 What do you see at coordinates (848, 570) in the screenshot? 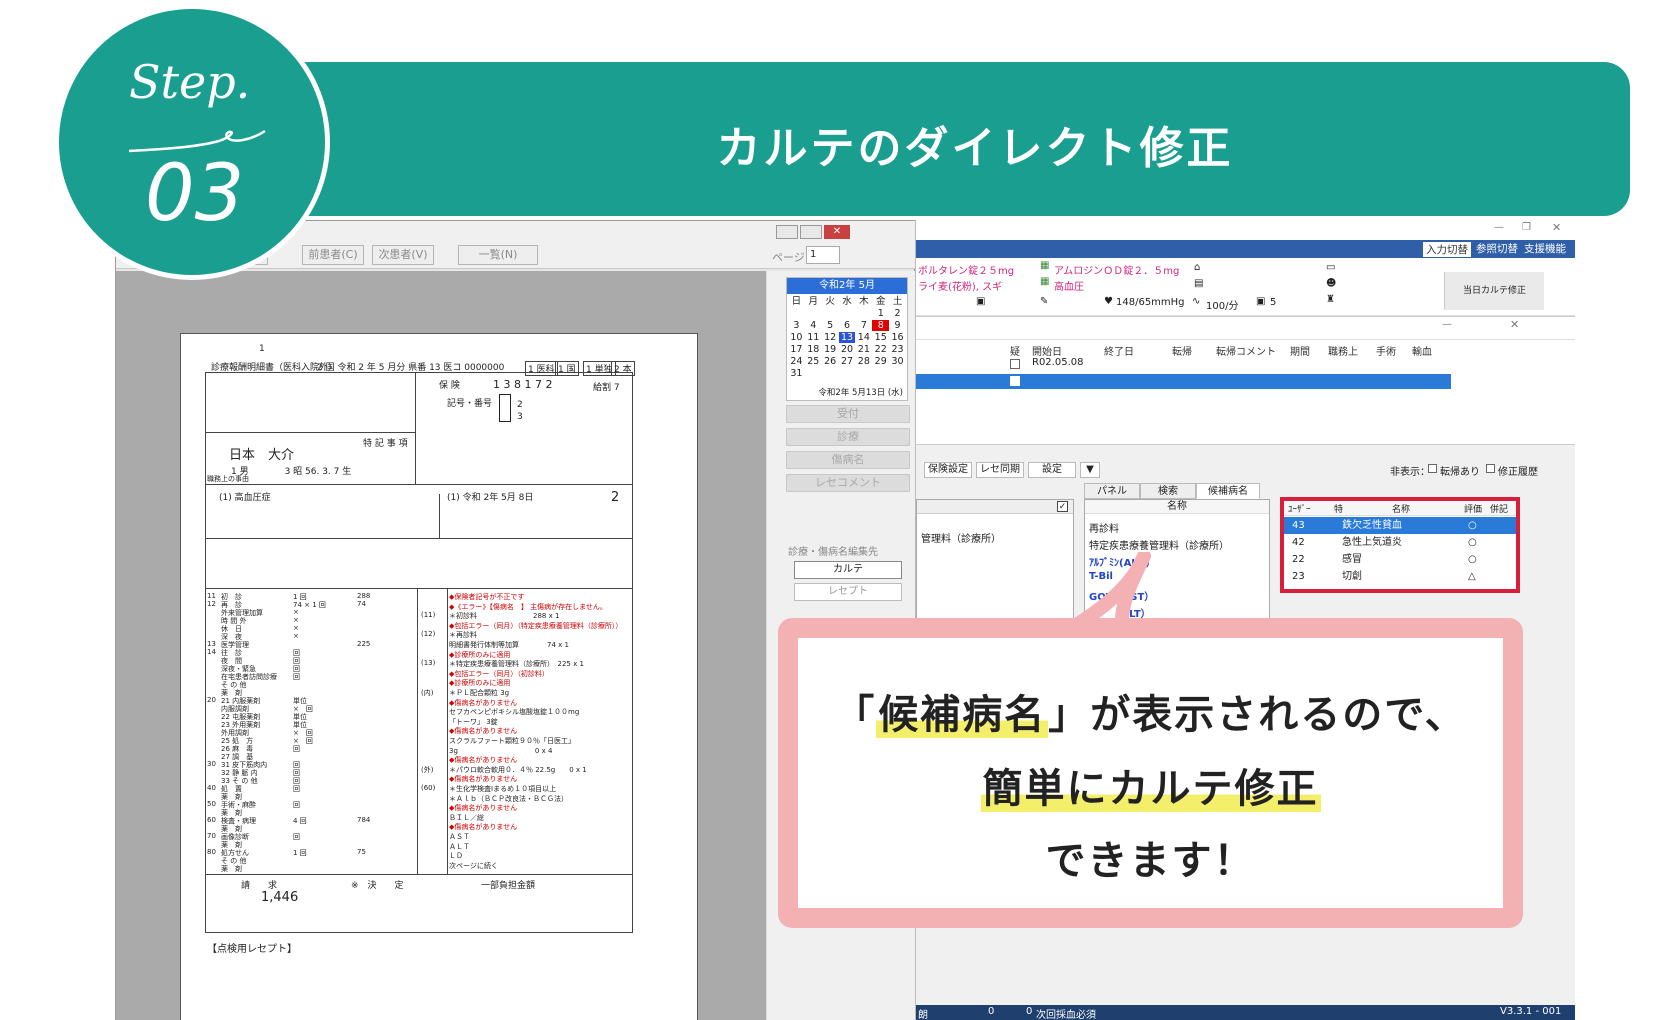
I see `karte-target-button: カルテ` at bounding box center [848, 570].